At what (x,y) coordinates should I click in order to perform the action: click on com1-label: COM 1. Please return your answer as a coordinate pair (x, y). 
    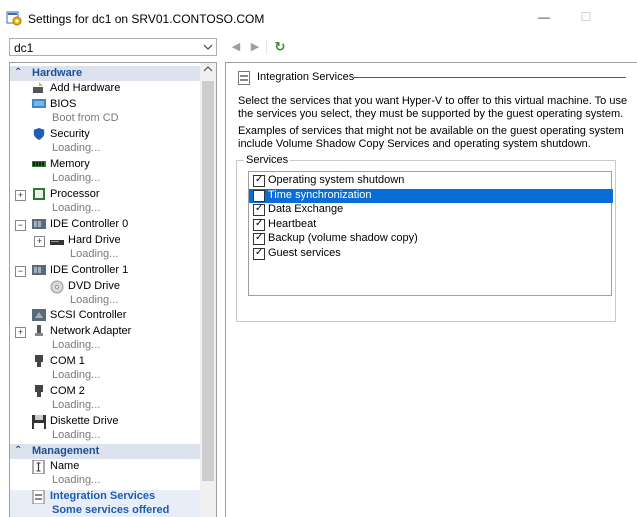
    Looking at the image, I should click on (67, 361).